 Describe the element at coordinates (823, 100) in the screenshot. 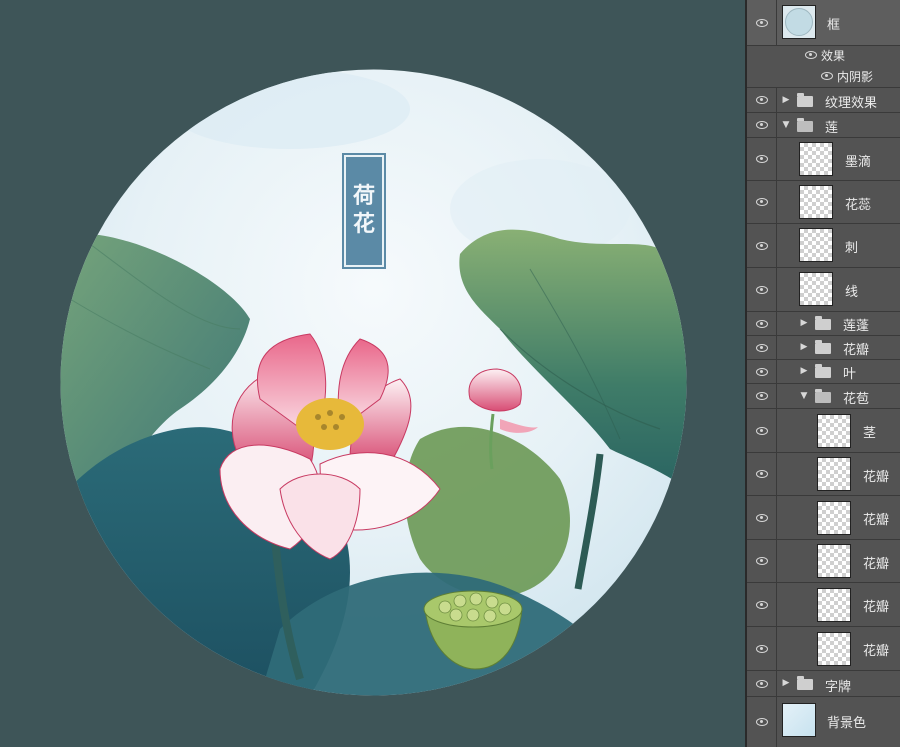

I see `layer-group-texture: ▶ 纹理效果` at that location.